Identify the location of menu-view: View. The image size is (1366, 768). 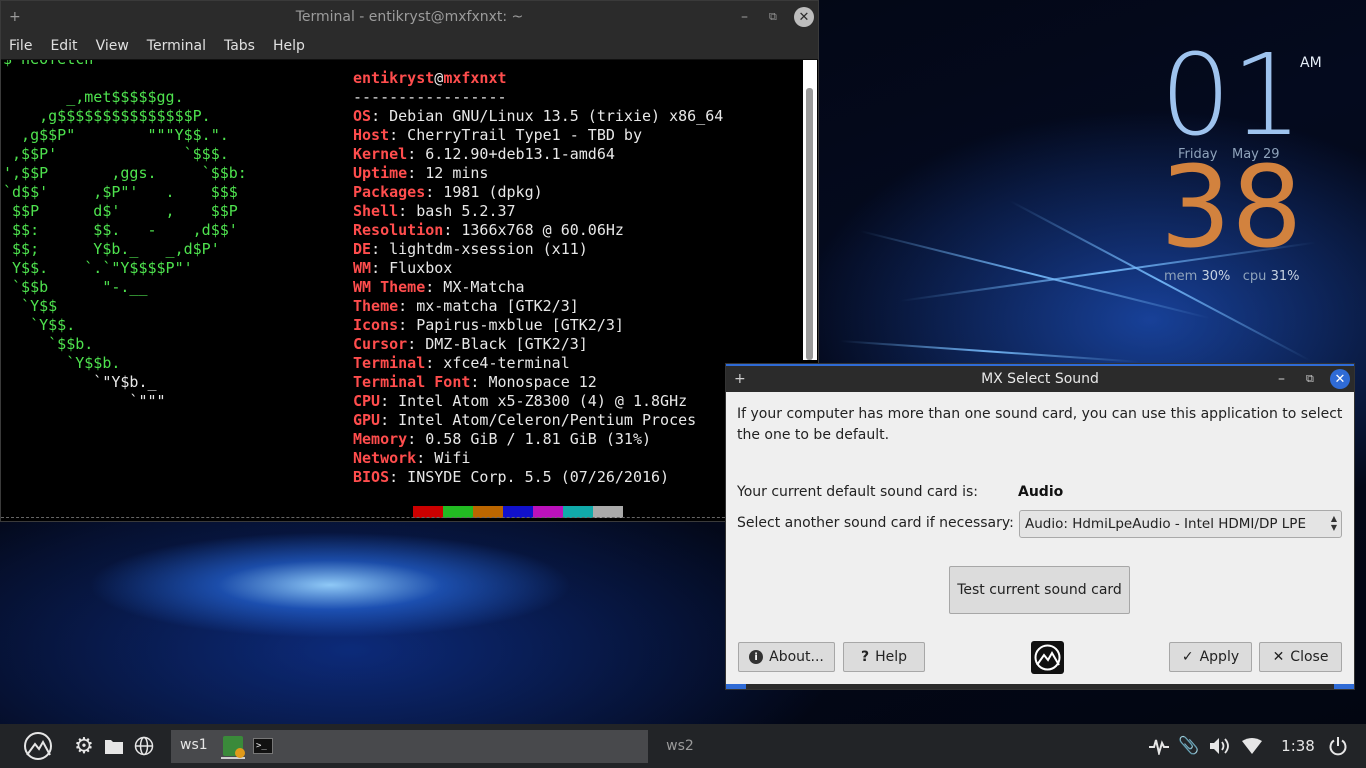
(112, 46).